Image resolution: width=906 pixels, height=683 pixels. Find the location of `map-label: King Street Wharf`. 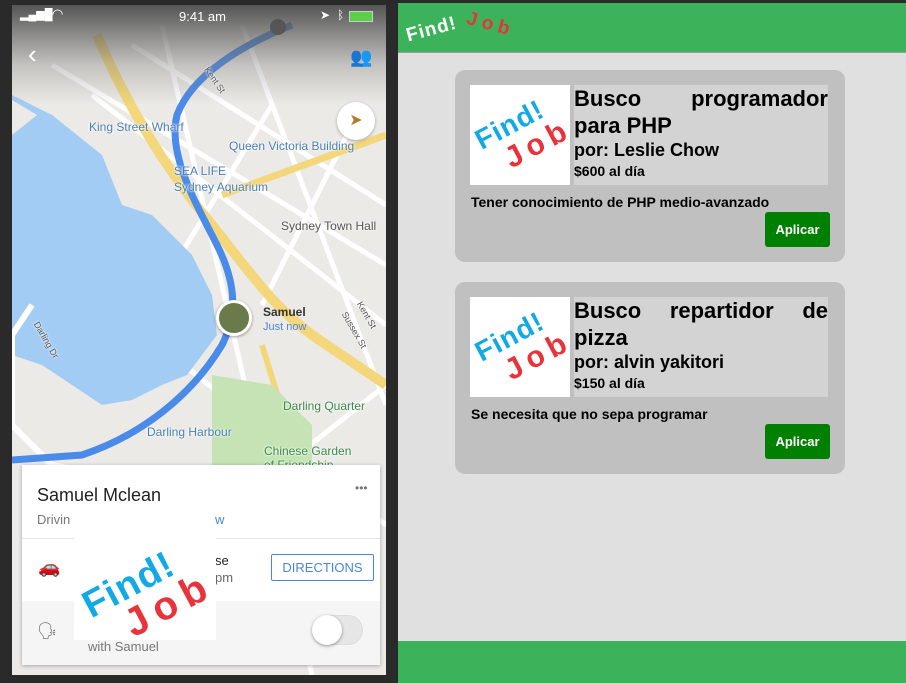

map-label: King Street Wharf is located at coordinates (136, 127).